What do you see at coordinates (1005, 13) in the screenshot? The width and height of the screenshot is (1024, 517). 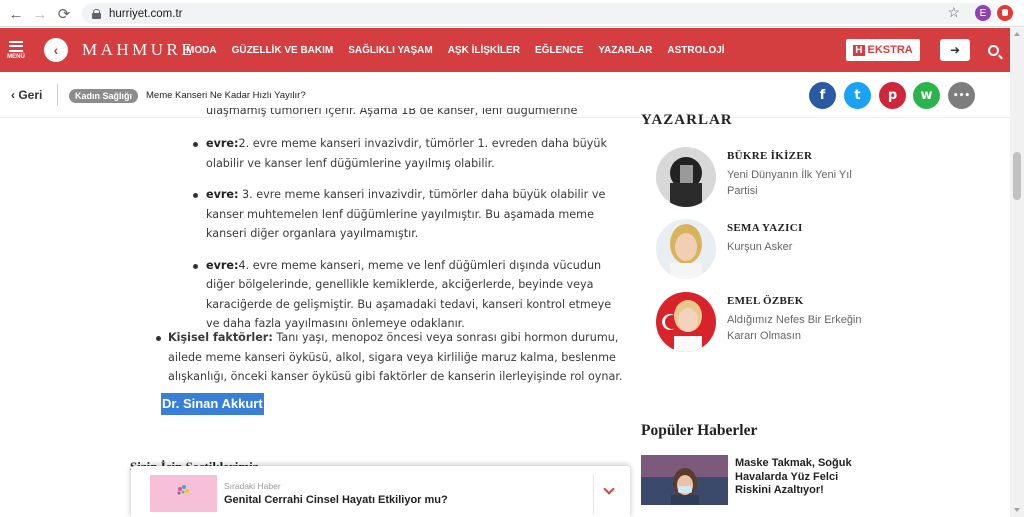 I see `extension-icon` at bounding box center [1005, 13].